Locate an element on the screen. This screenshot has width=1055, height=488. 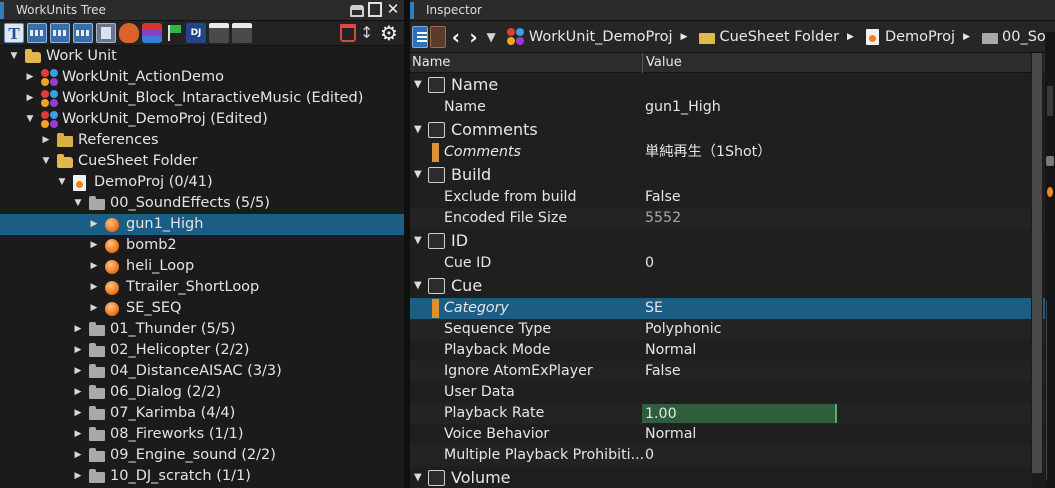
sort-icon: ↕ is located at coordinates (369, 33).